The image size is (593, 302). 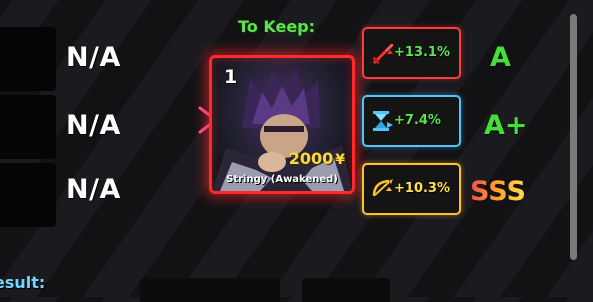 I want to click on trait-slot-1-label: N/A, so click(x=93, y=57).